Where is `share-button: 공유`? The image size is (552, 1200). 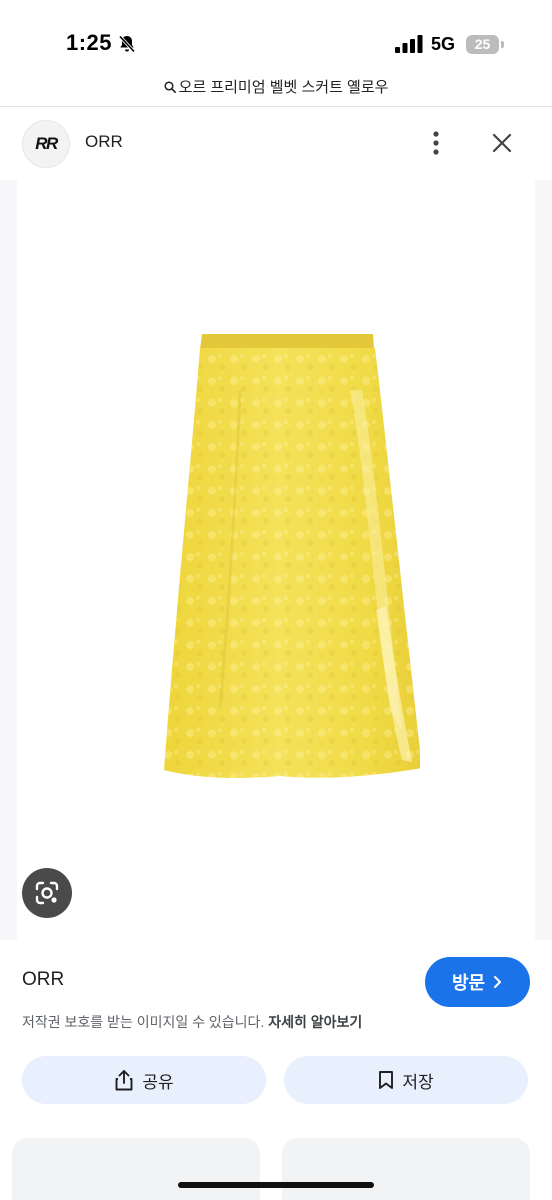 share-button: 공유 is located at coordinates (144, 1080).